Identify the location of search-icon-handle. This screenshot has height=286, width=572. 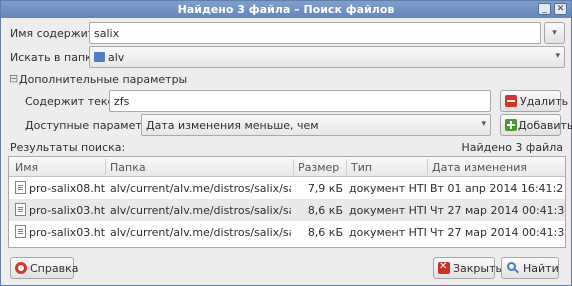
(516, 271).